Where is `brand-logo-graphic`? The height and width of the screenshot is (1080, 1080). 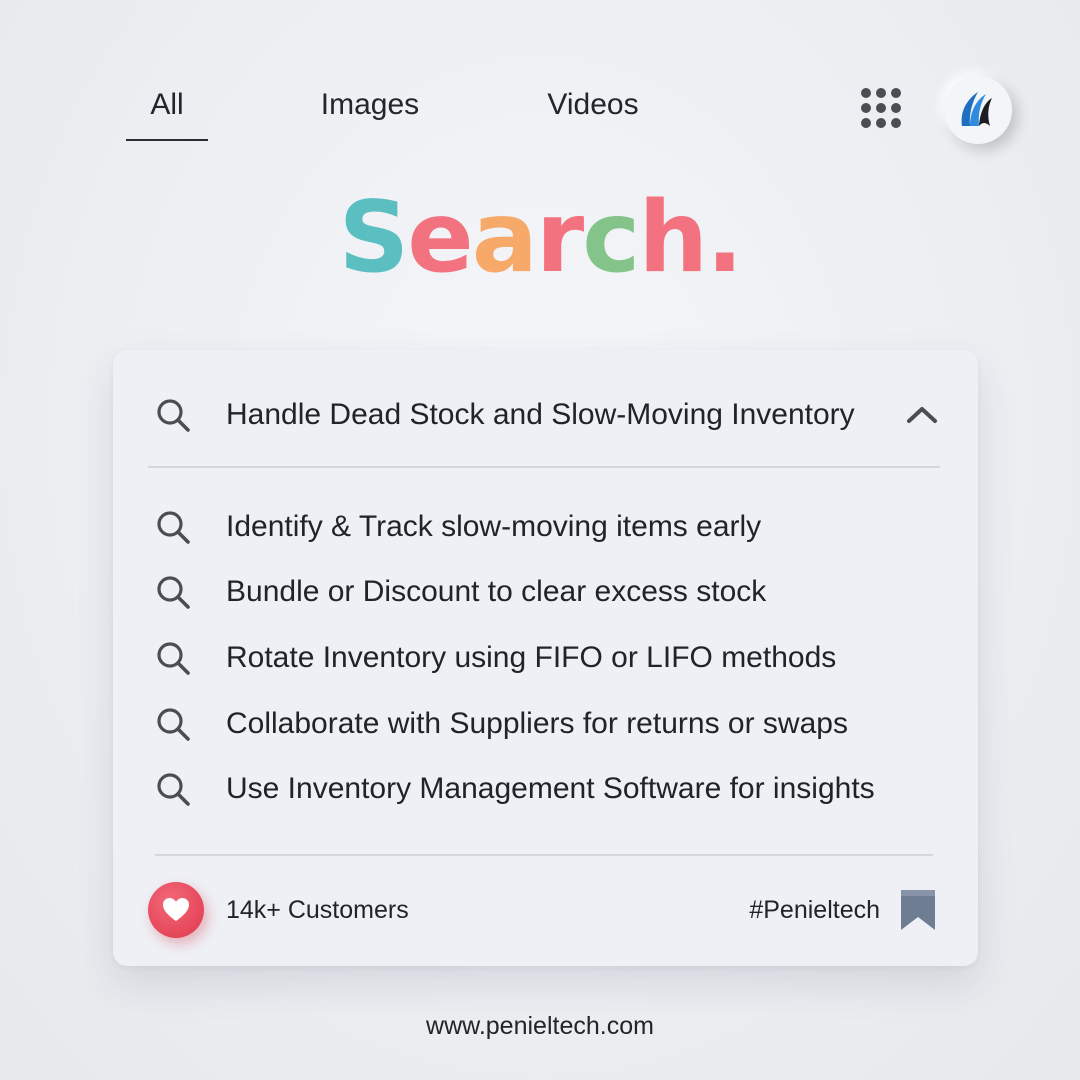 brand-logo-graphic is located at coordinates (976, 109).